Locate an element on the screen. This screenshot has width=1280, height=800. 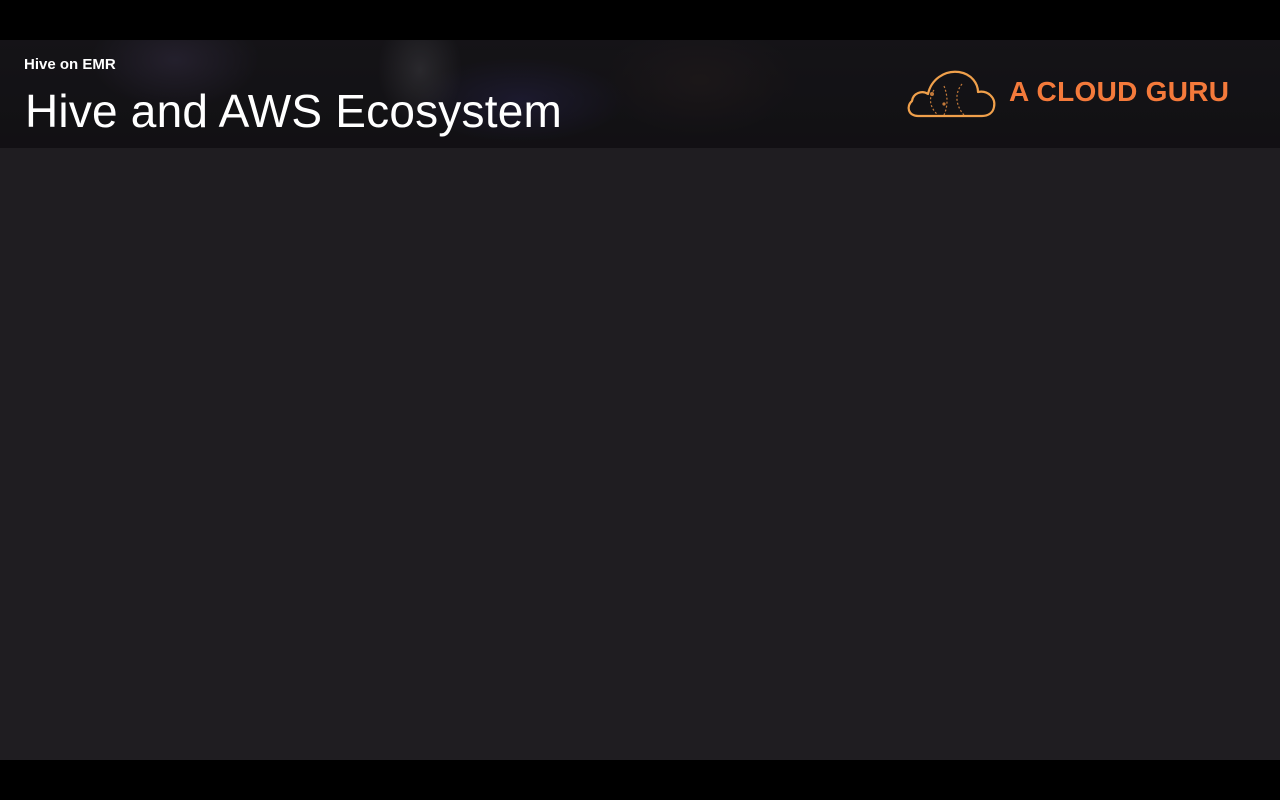
letterbox-top is located at coordinates (640, 20).